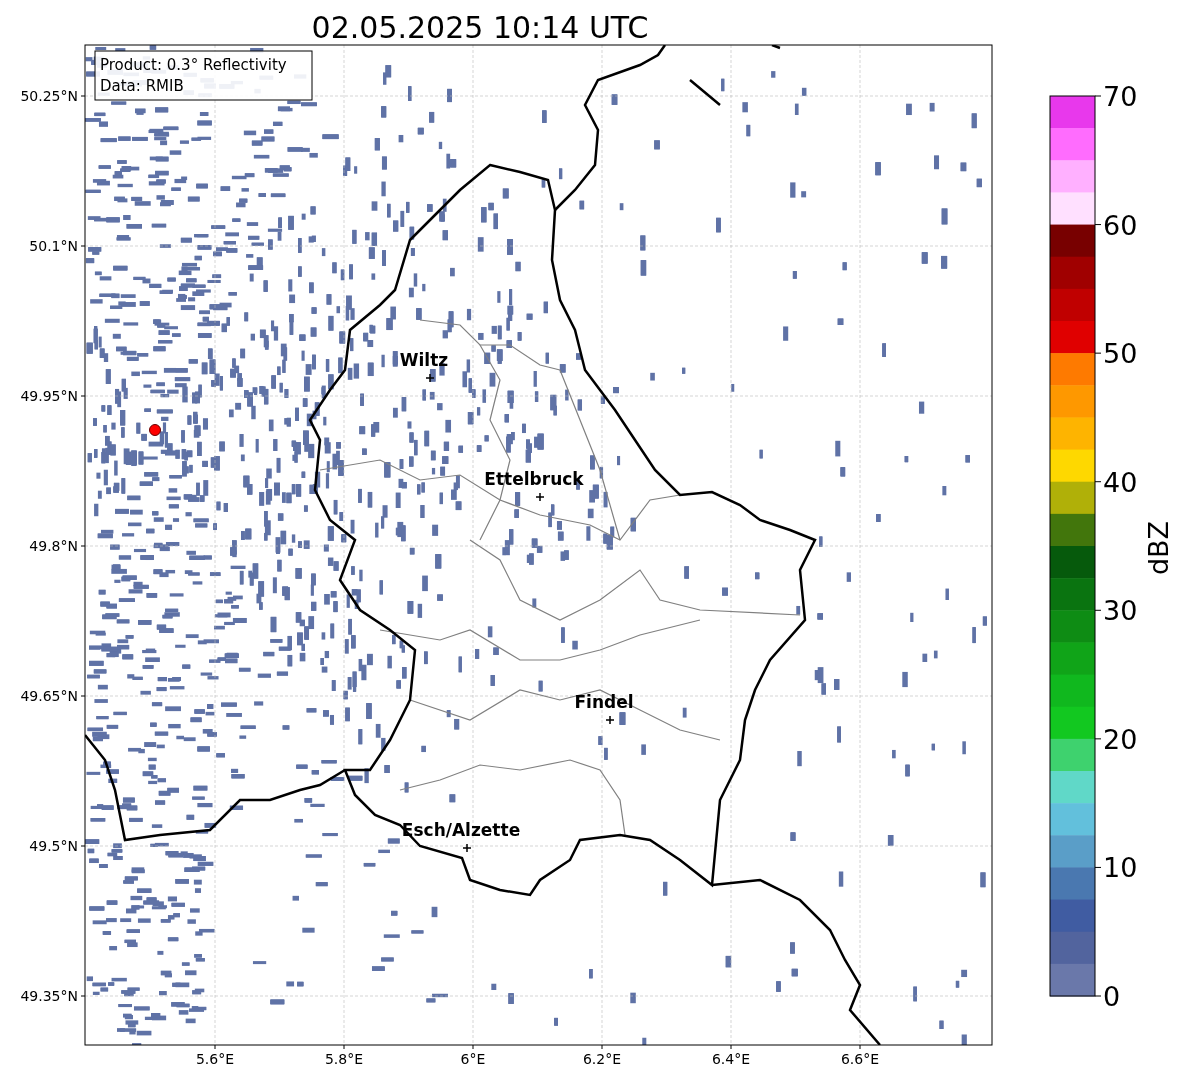 The height and width of the screenshot is (1081, 1184). Describe the element at coordinates (215, 1059) in the screenshot. I see `longitude-label: 5.6°E` at that location.